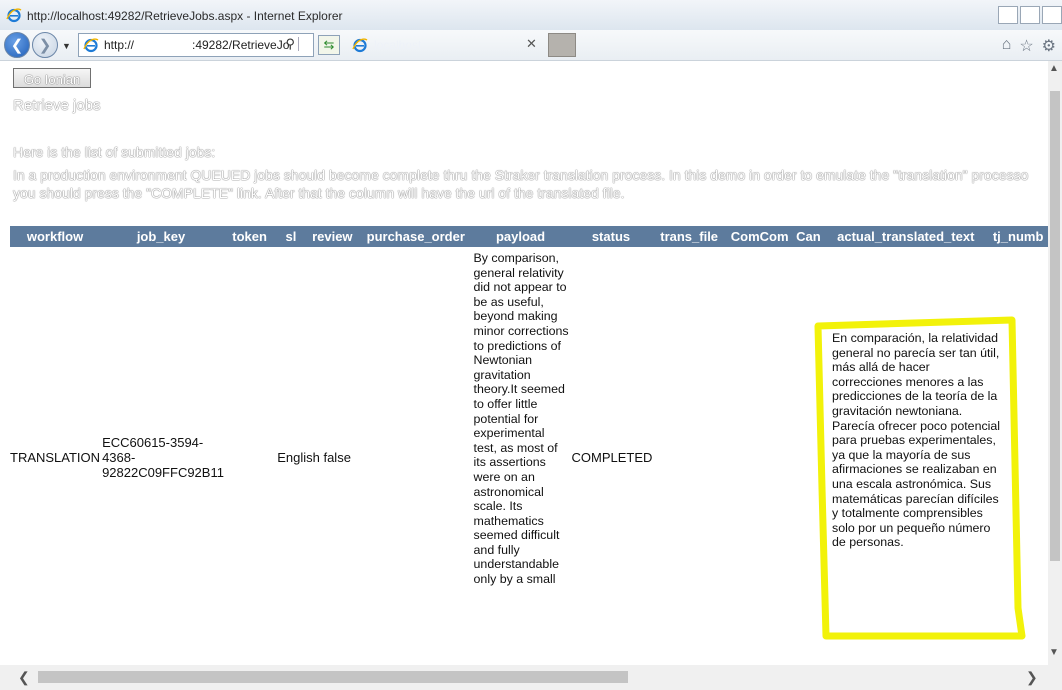 This screenshot has width=1062, height=690. Describe the element at coordinates (161, 236) in the screenshot. I see `col-header: job_key` at that location.